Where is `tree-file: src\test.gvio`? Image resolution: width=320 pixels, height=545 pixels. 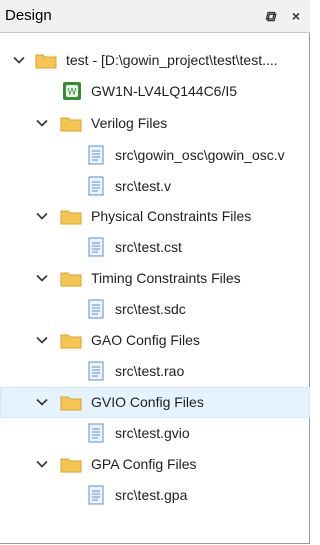
tree-file: src\test.gvio is located at coordinates (155, 433).